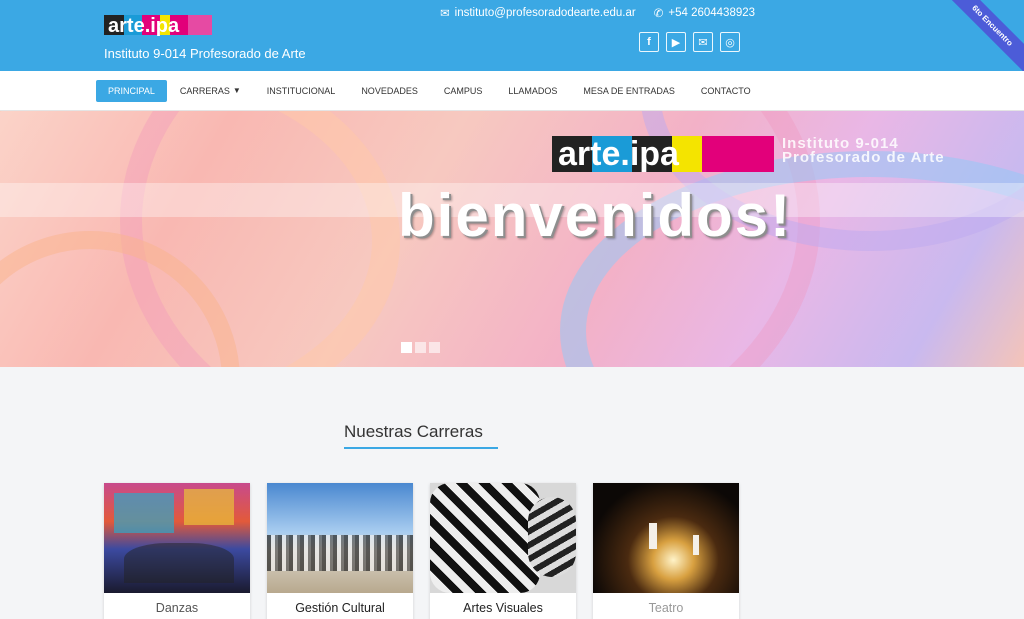 This screenshot has height=619, width=1024. What do you see at coordinates (595, 215) in the screenshot?
I see `hero-title: bienvenidos!` at bounding box center [595, 215].